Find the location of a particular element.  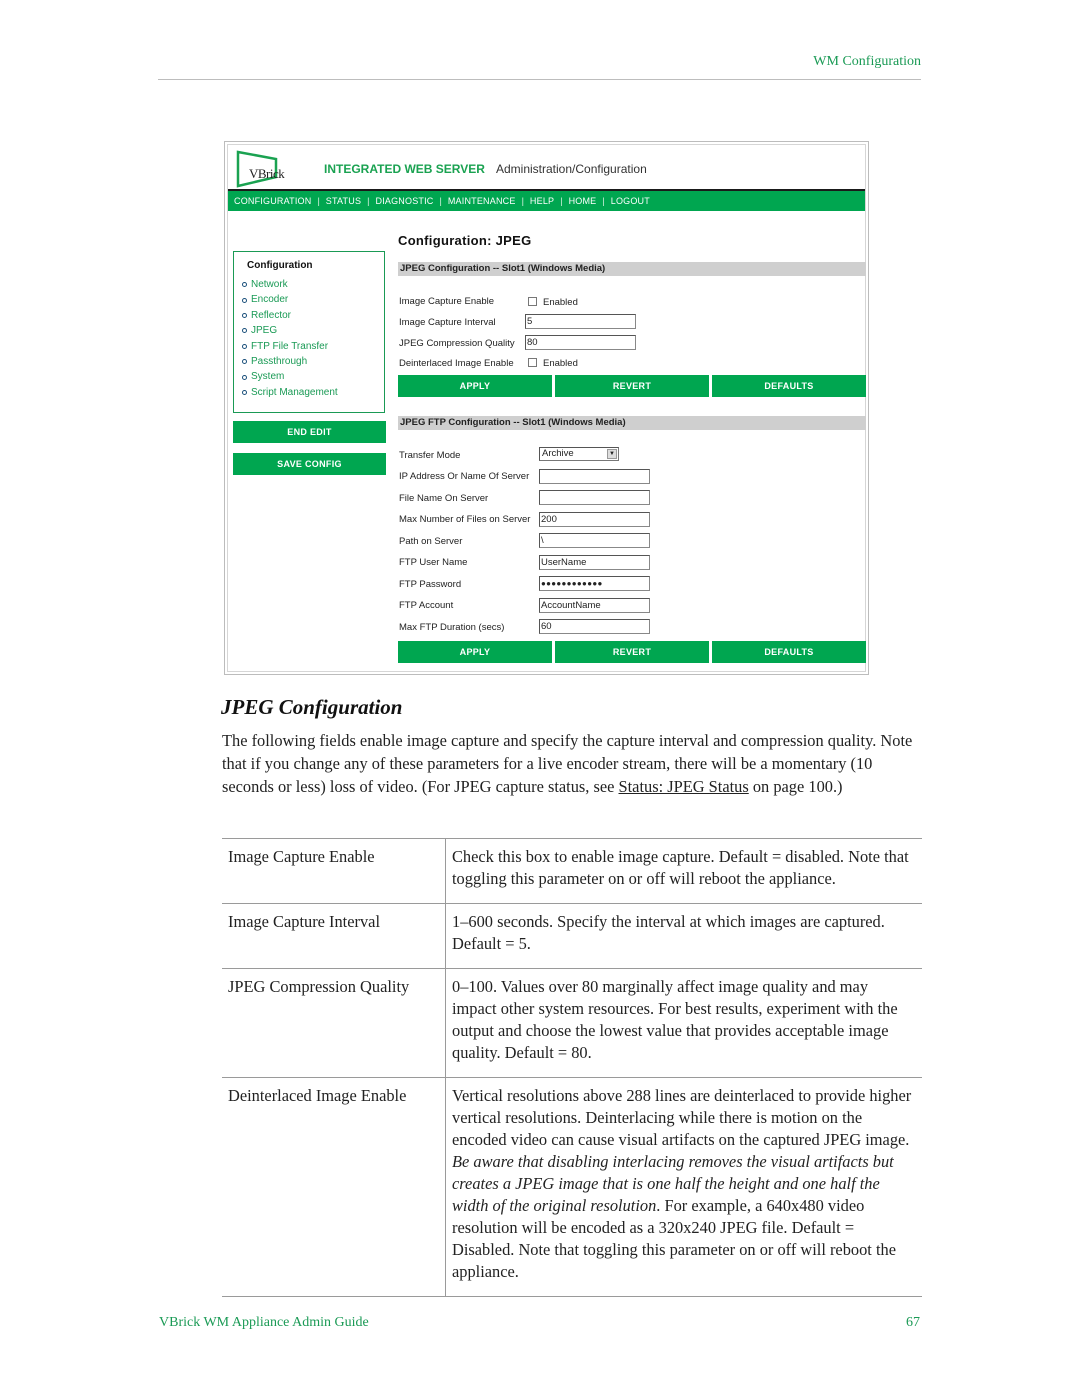

sidebar-item-label: Passthrough is located at coordinates (279, 361).